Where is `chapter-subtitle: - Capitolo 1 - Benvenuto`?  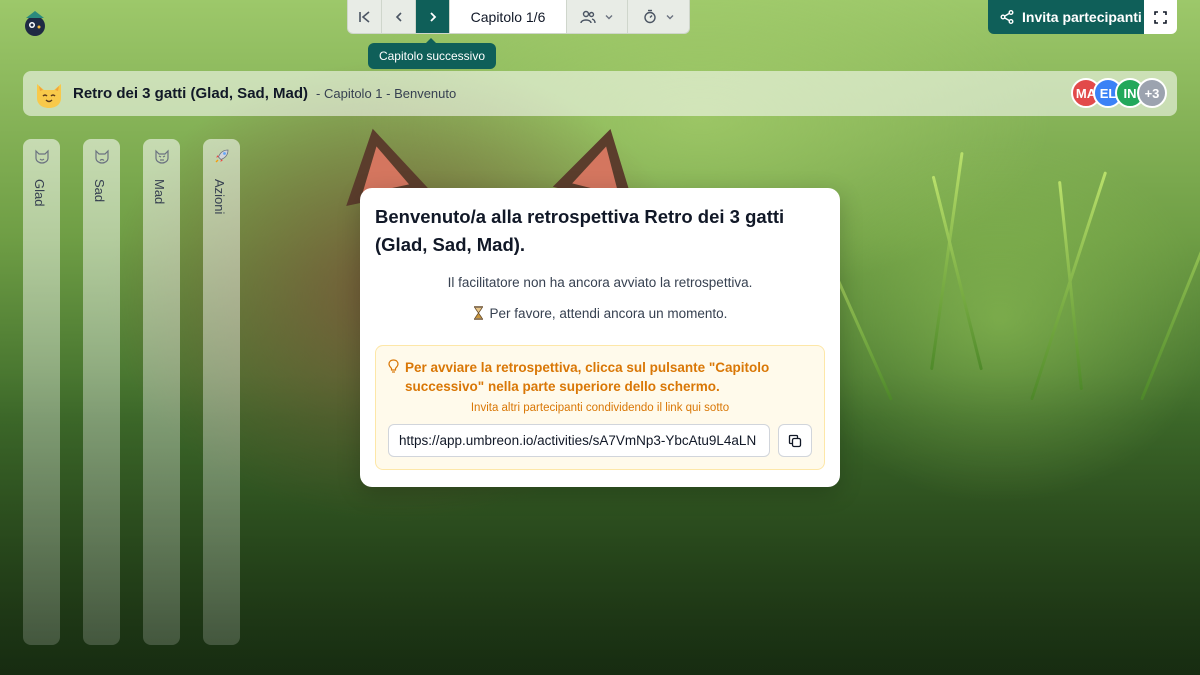 chapter-subtitle: - Capitolo 1 - Benvenuto is located at coordinates (386, 93).